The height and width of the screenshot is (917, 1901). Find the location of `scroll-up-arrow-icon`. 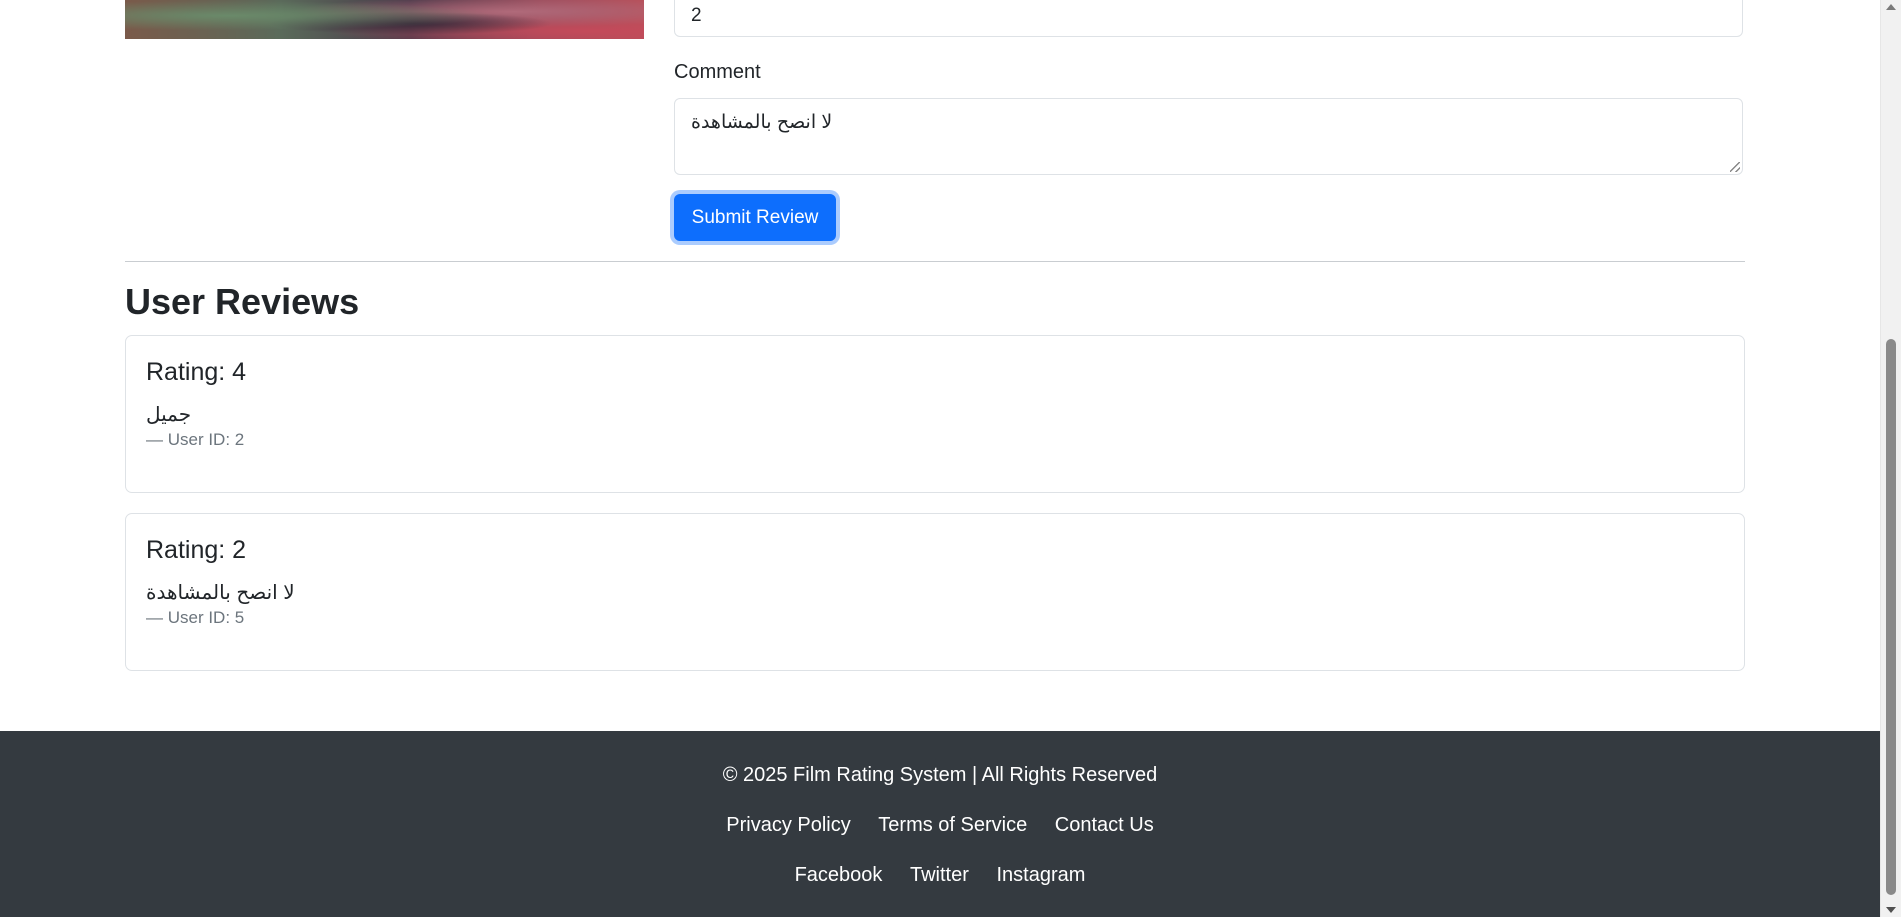

scroll-up-arrow-icon is located at coordinates (1891, 7).